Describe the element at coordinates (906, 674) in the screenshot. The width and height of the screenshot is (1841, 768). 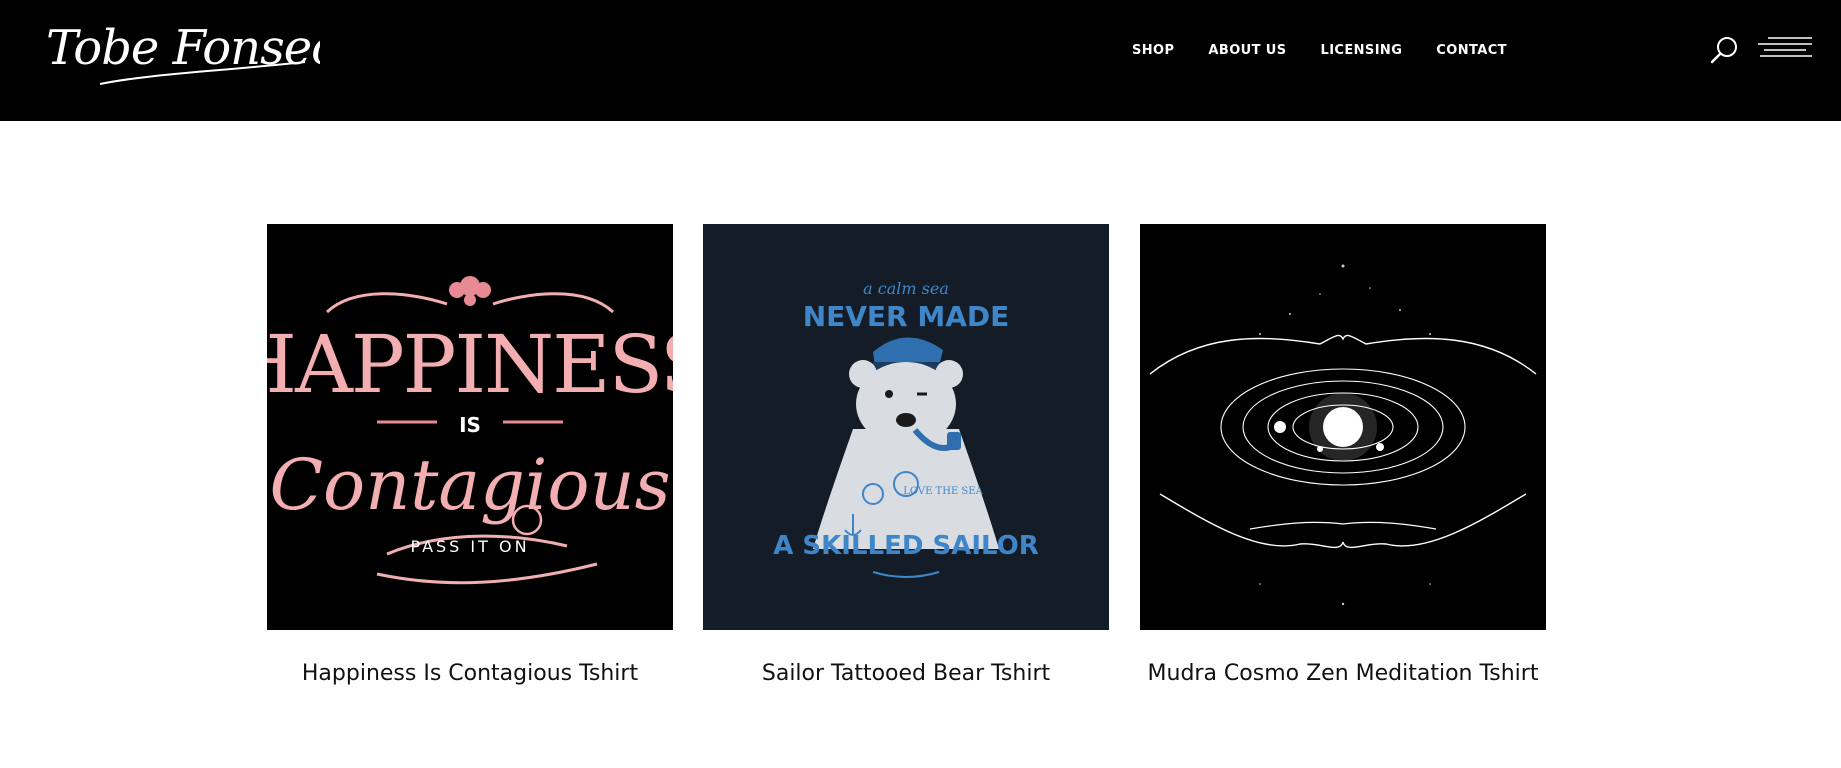
I see `product-title: Sailor Tattooed Bear Tshirt` at that location.